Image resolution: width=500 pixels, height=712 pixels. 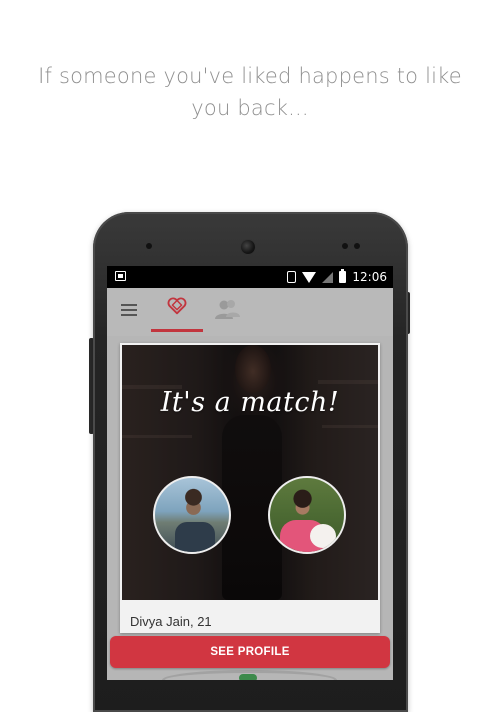 What do you see at coordinates (227, 309) in the screenshot?
I see `people-icon` at bounding box center [227, 309].